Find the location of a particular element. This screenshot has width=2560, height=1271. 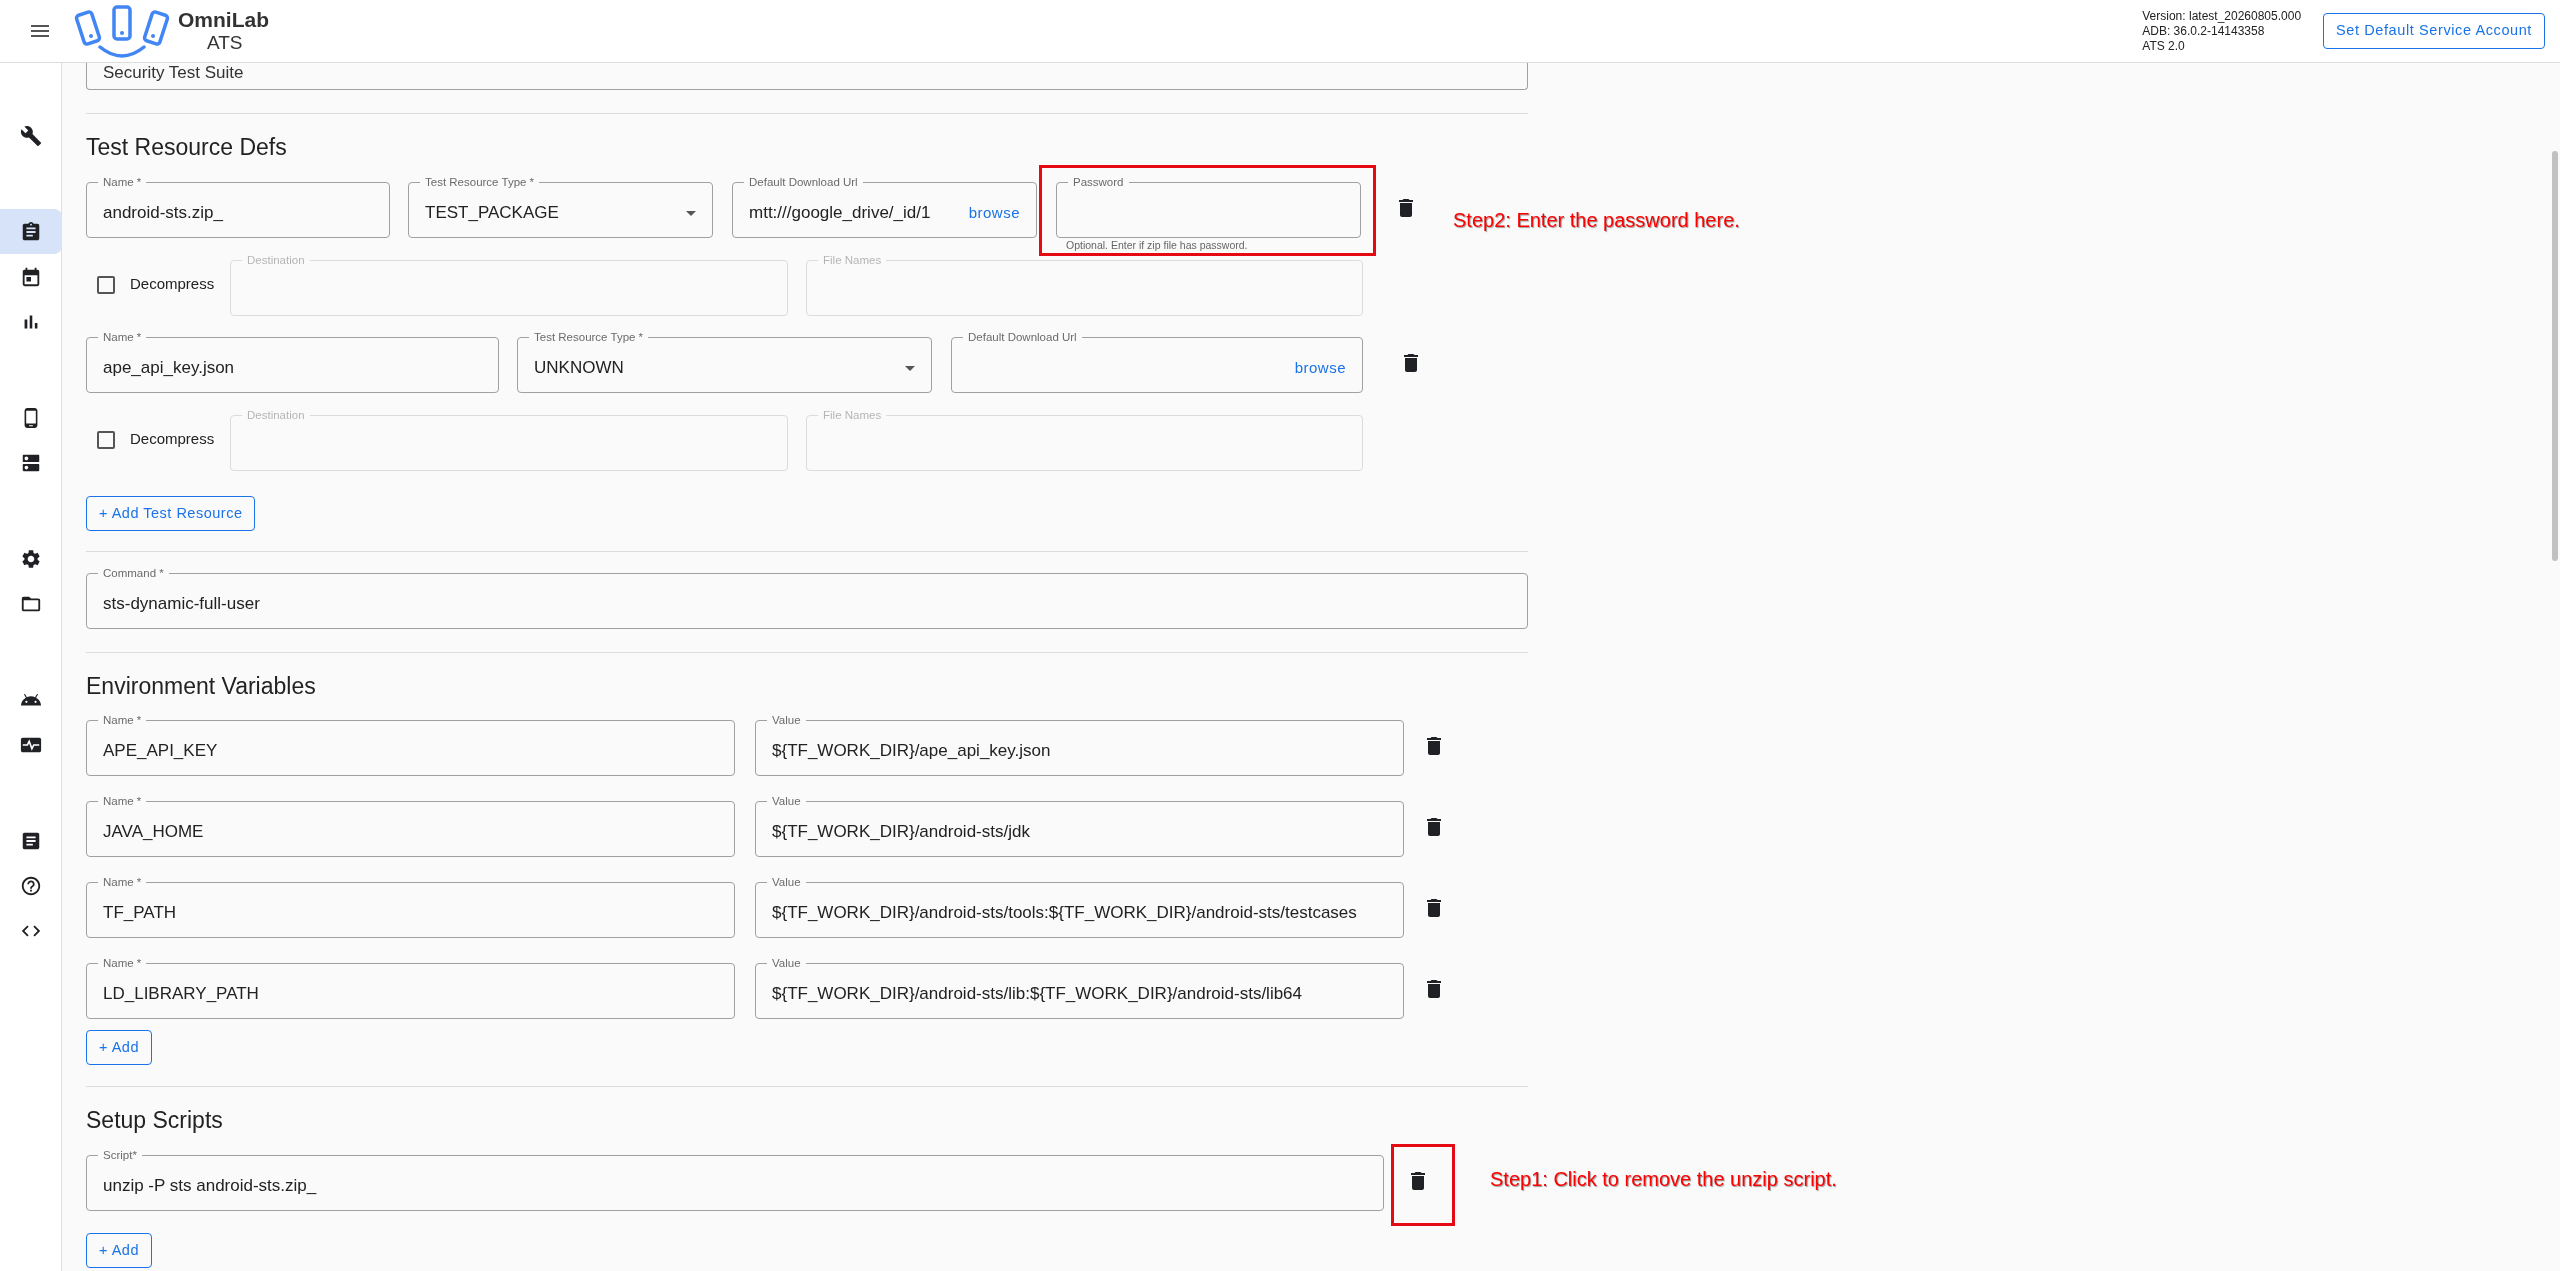

clipboard-icon is located at coordinates (31, 231).